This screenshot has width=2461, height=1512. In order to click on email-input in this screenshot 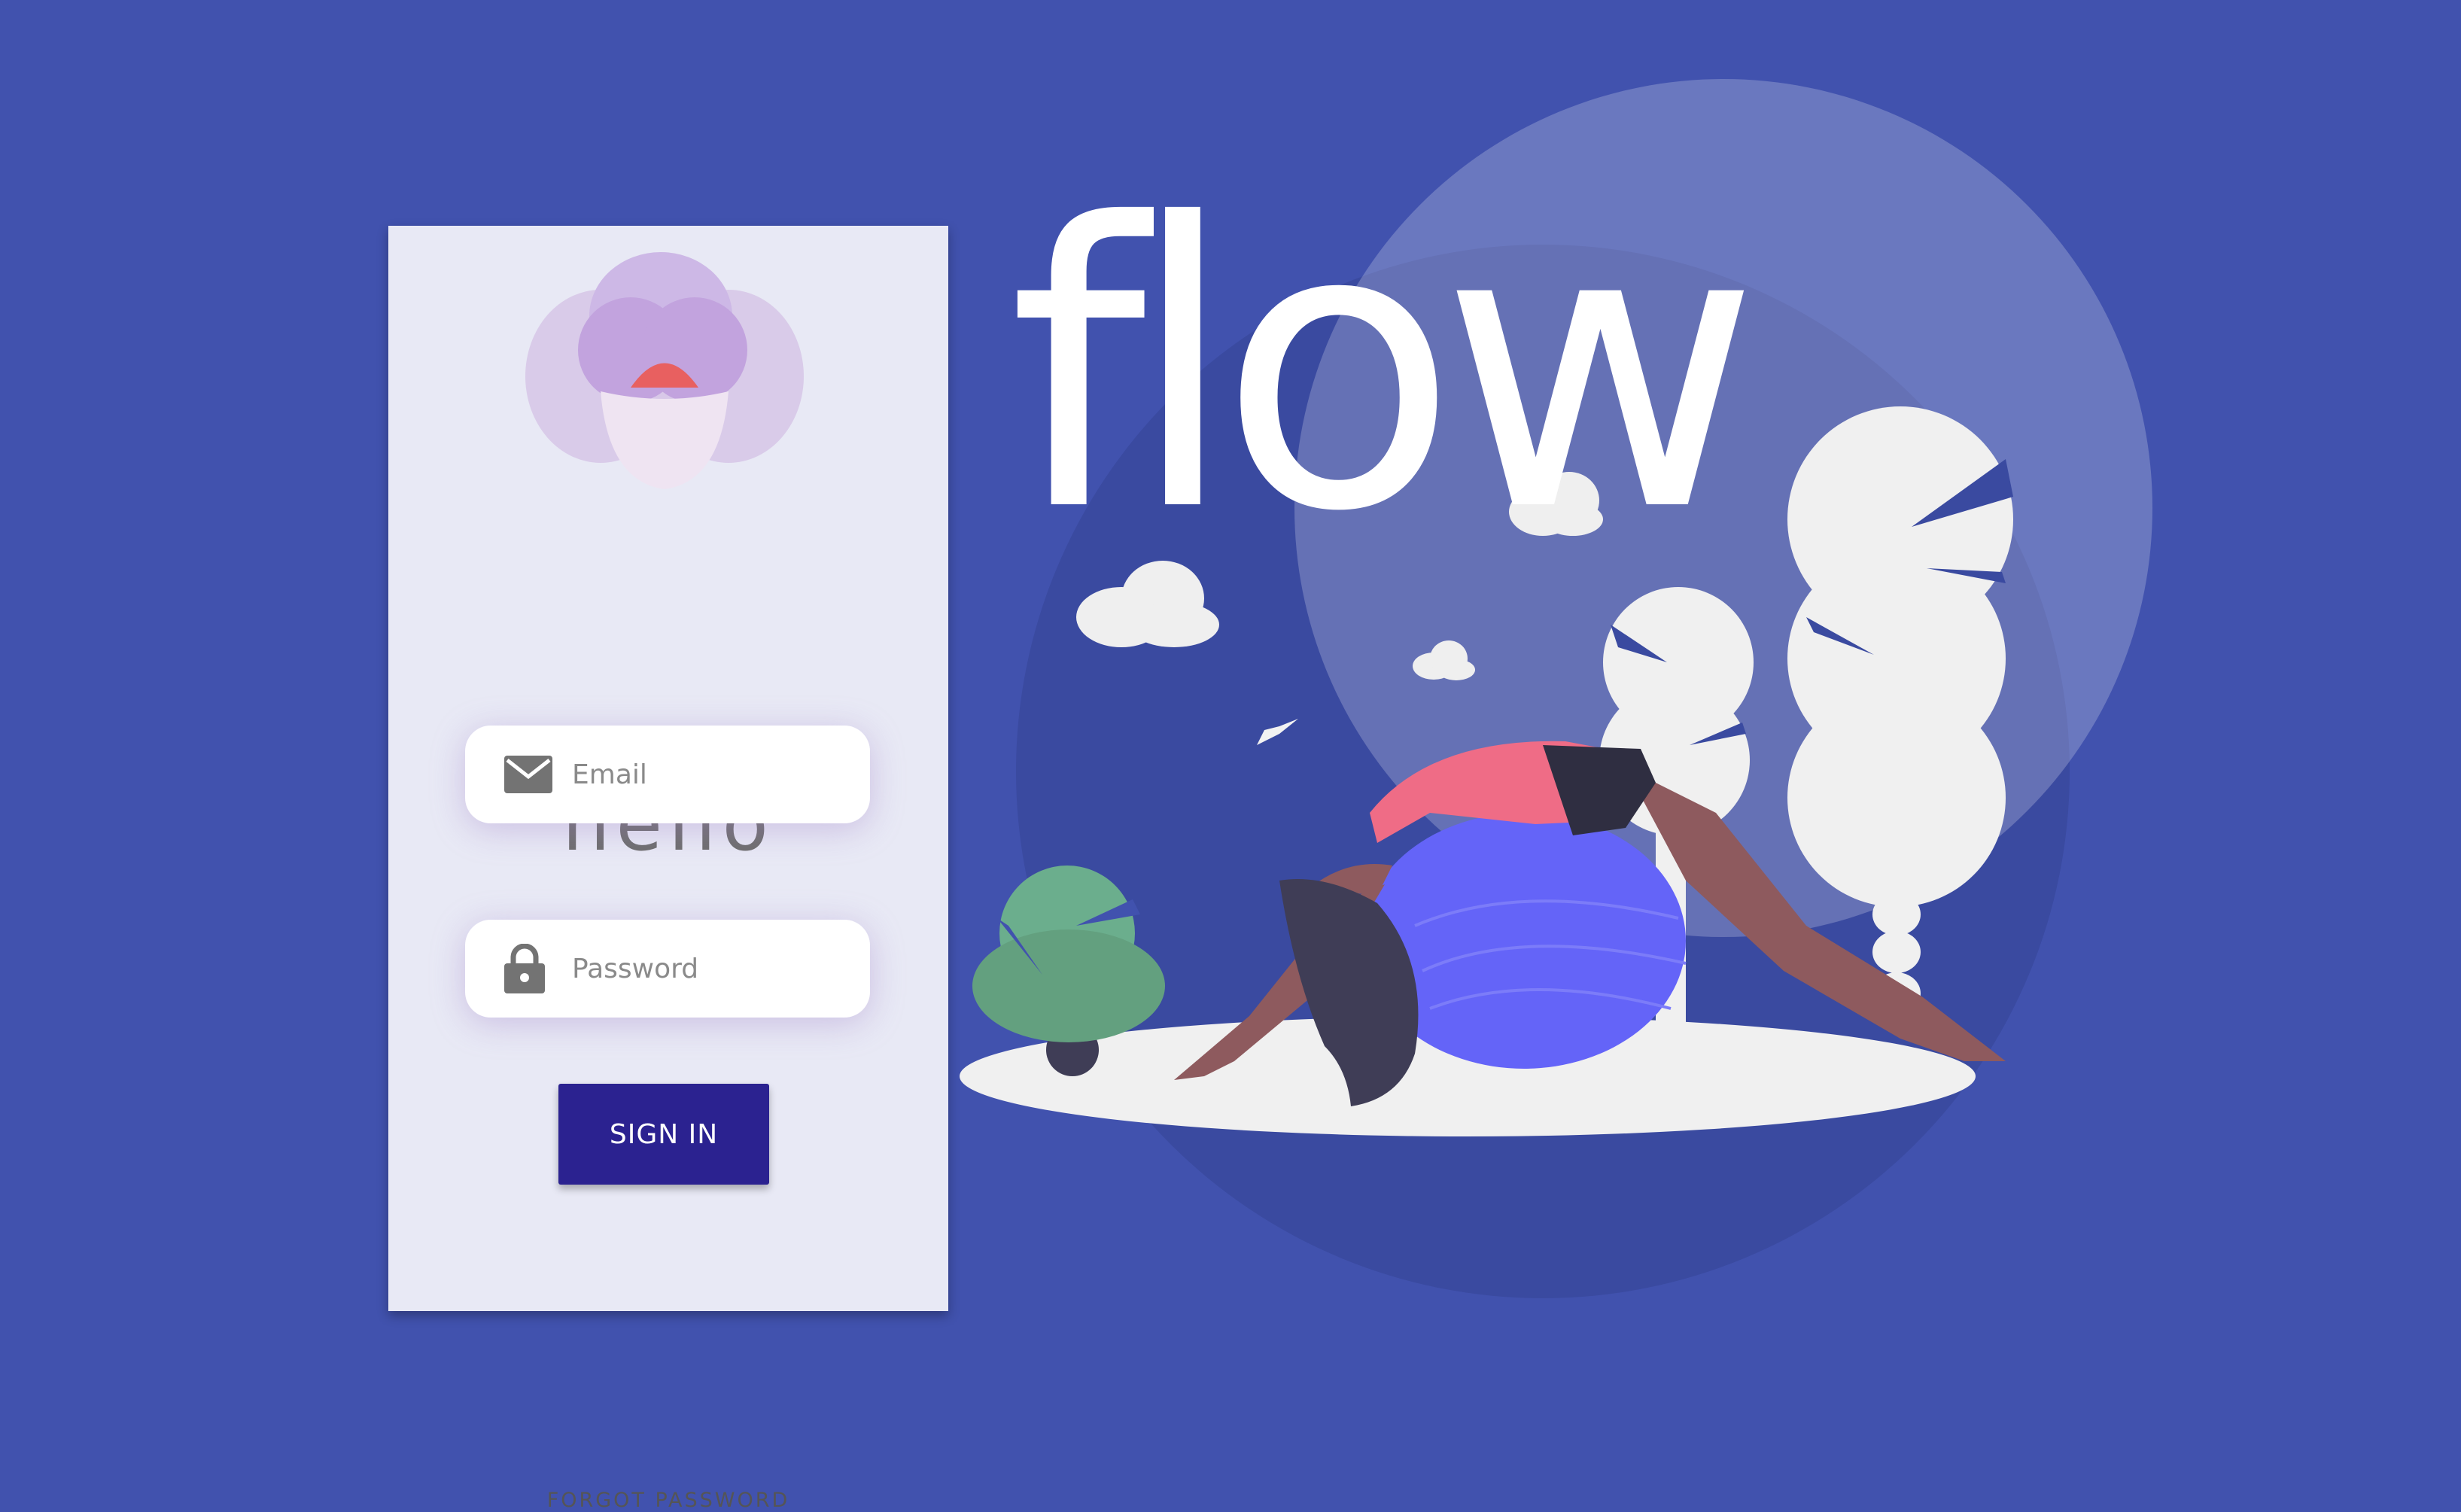, I will do `click(709, 774)`.